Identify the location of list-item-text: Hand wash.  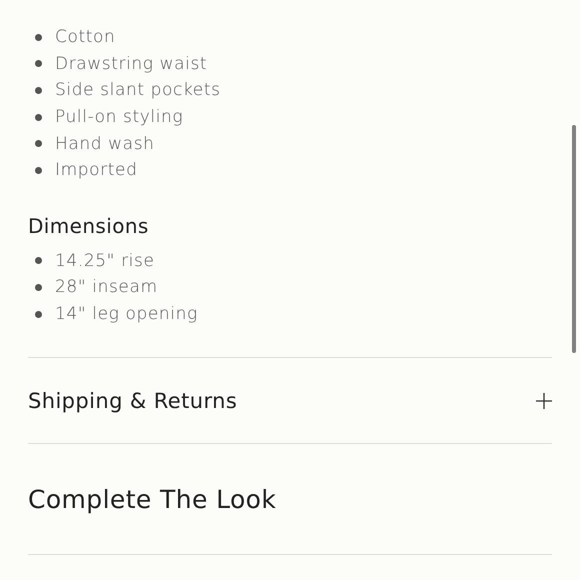
(105, 144).